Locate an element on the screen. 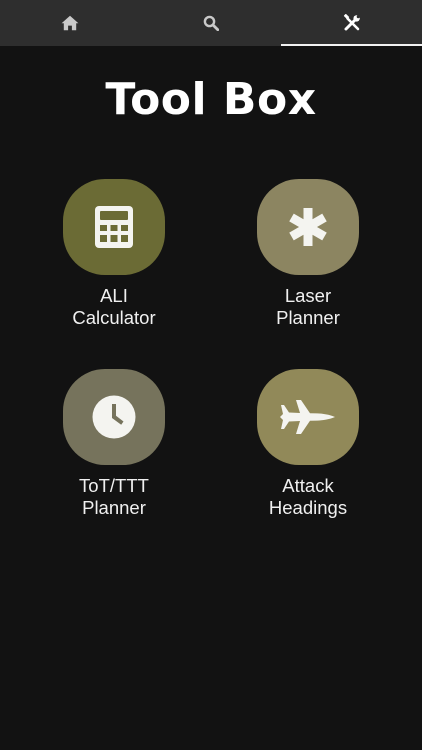 This screenshot has width=422, height=750. jet-icon is located at coordinates (307, 417).